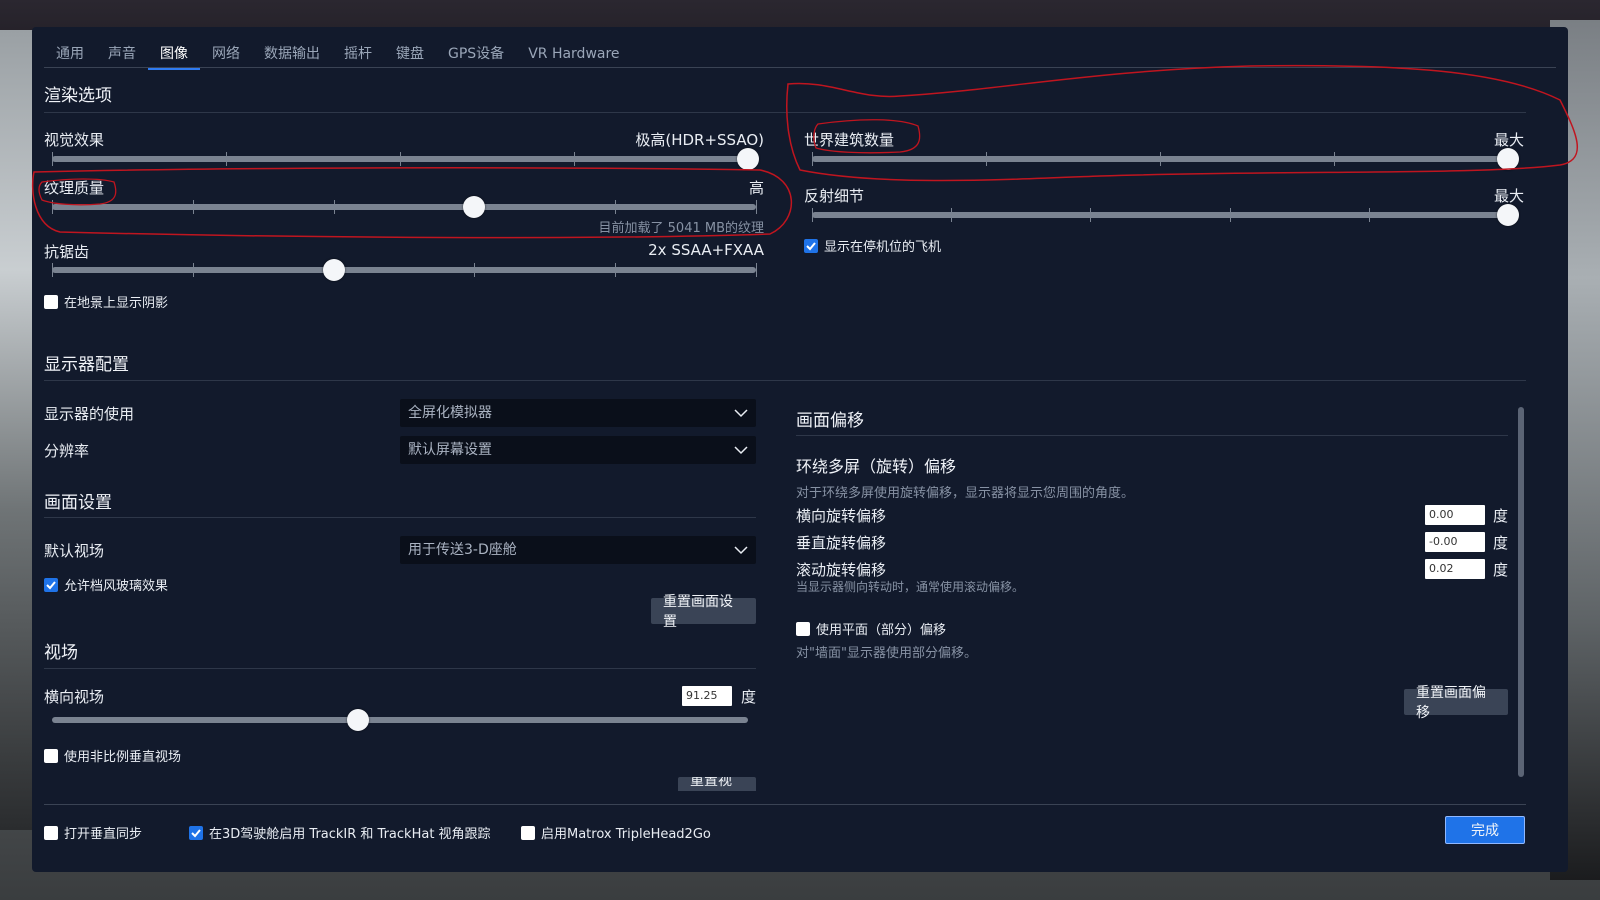 This screenshot has width=1600, height=900. Describe the element at coordinates (1455, 515) in the screenshot. I see `lateral-offset-input: 0.00` at that location.